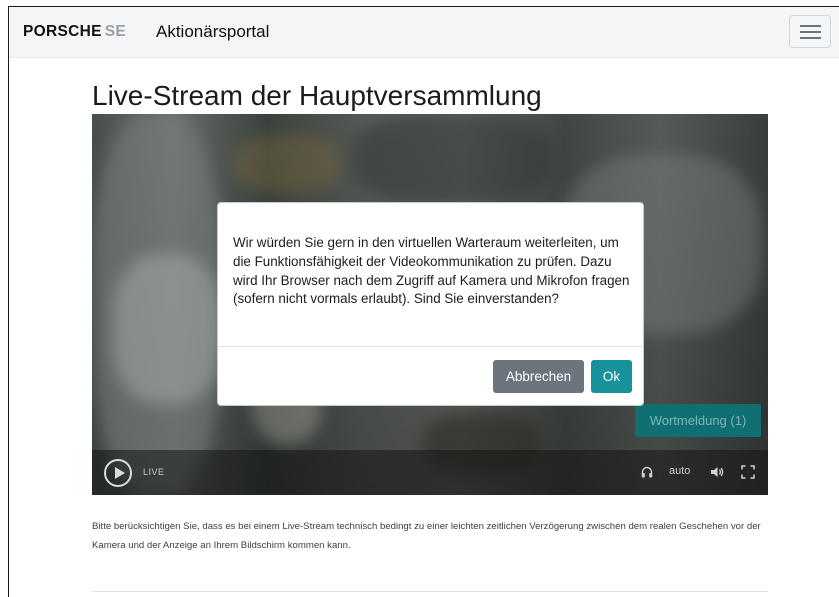  Describe the element at coordinates (430, 346) in the screenshot. I see `dialog-divider` at that location.